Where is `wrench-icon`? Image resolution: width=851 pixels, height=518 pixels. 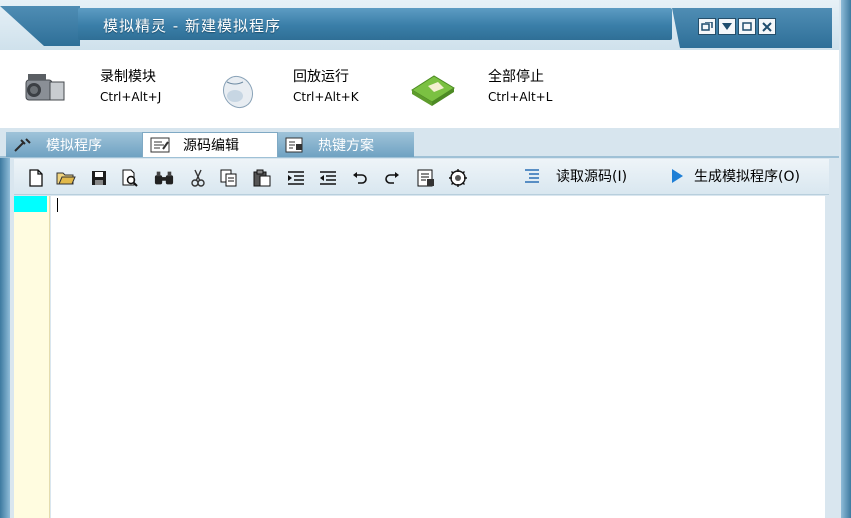
wrench-icon is located at coordinates (22, 144).